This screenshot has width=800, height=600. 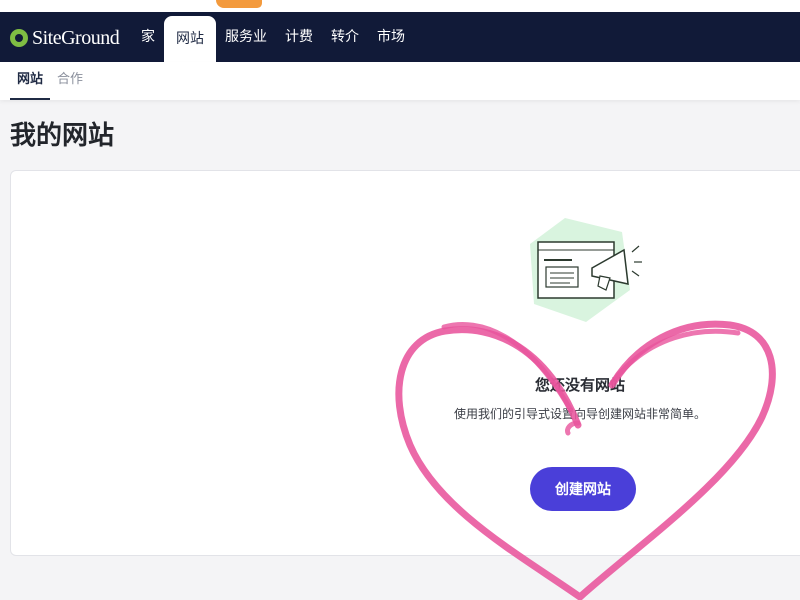 What do you see at coordinates (579, 414) in the screenshot?
I see `empty-state-description: 使用我们的引导式设置向导创建网站非常简单。` at bounding box center [579, 414].